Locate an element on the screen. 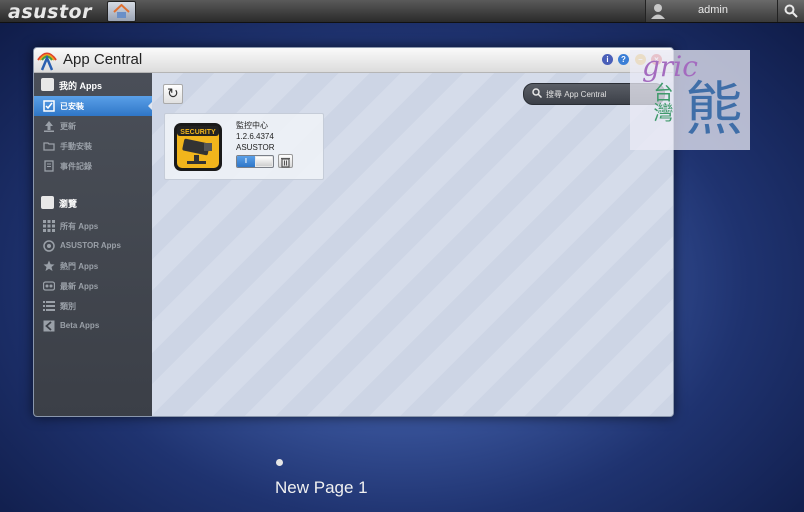 The width and height of the screenshot is (804, 512). watermark-taiwan: 台灣 is located at coordinates (661, 102).